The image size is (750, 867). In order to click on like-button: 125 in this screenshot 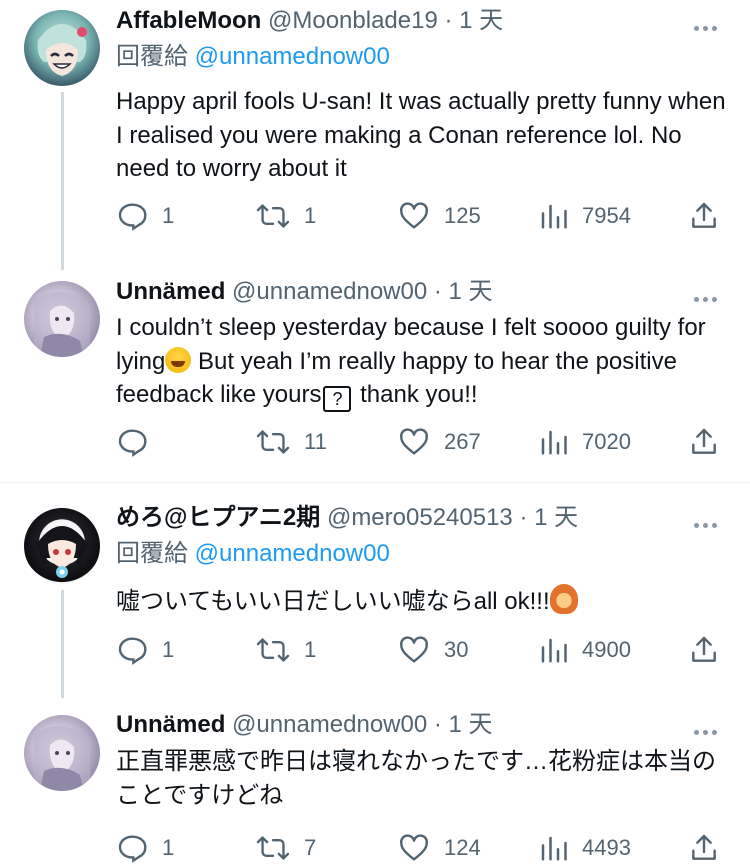, I will do `click(439, 216)`.